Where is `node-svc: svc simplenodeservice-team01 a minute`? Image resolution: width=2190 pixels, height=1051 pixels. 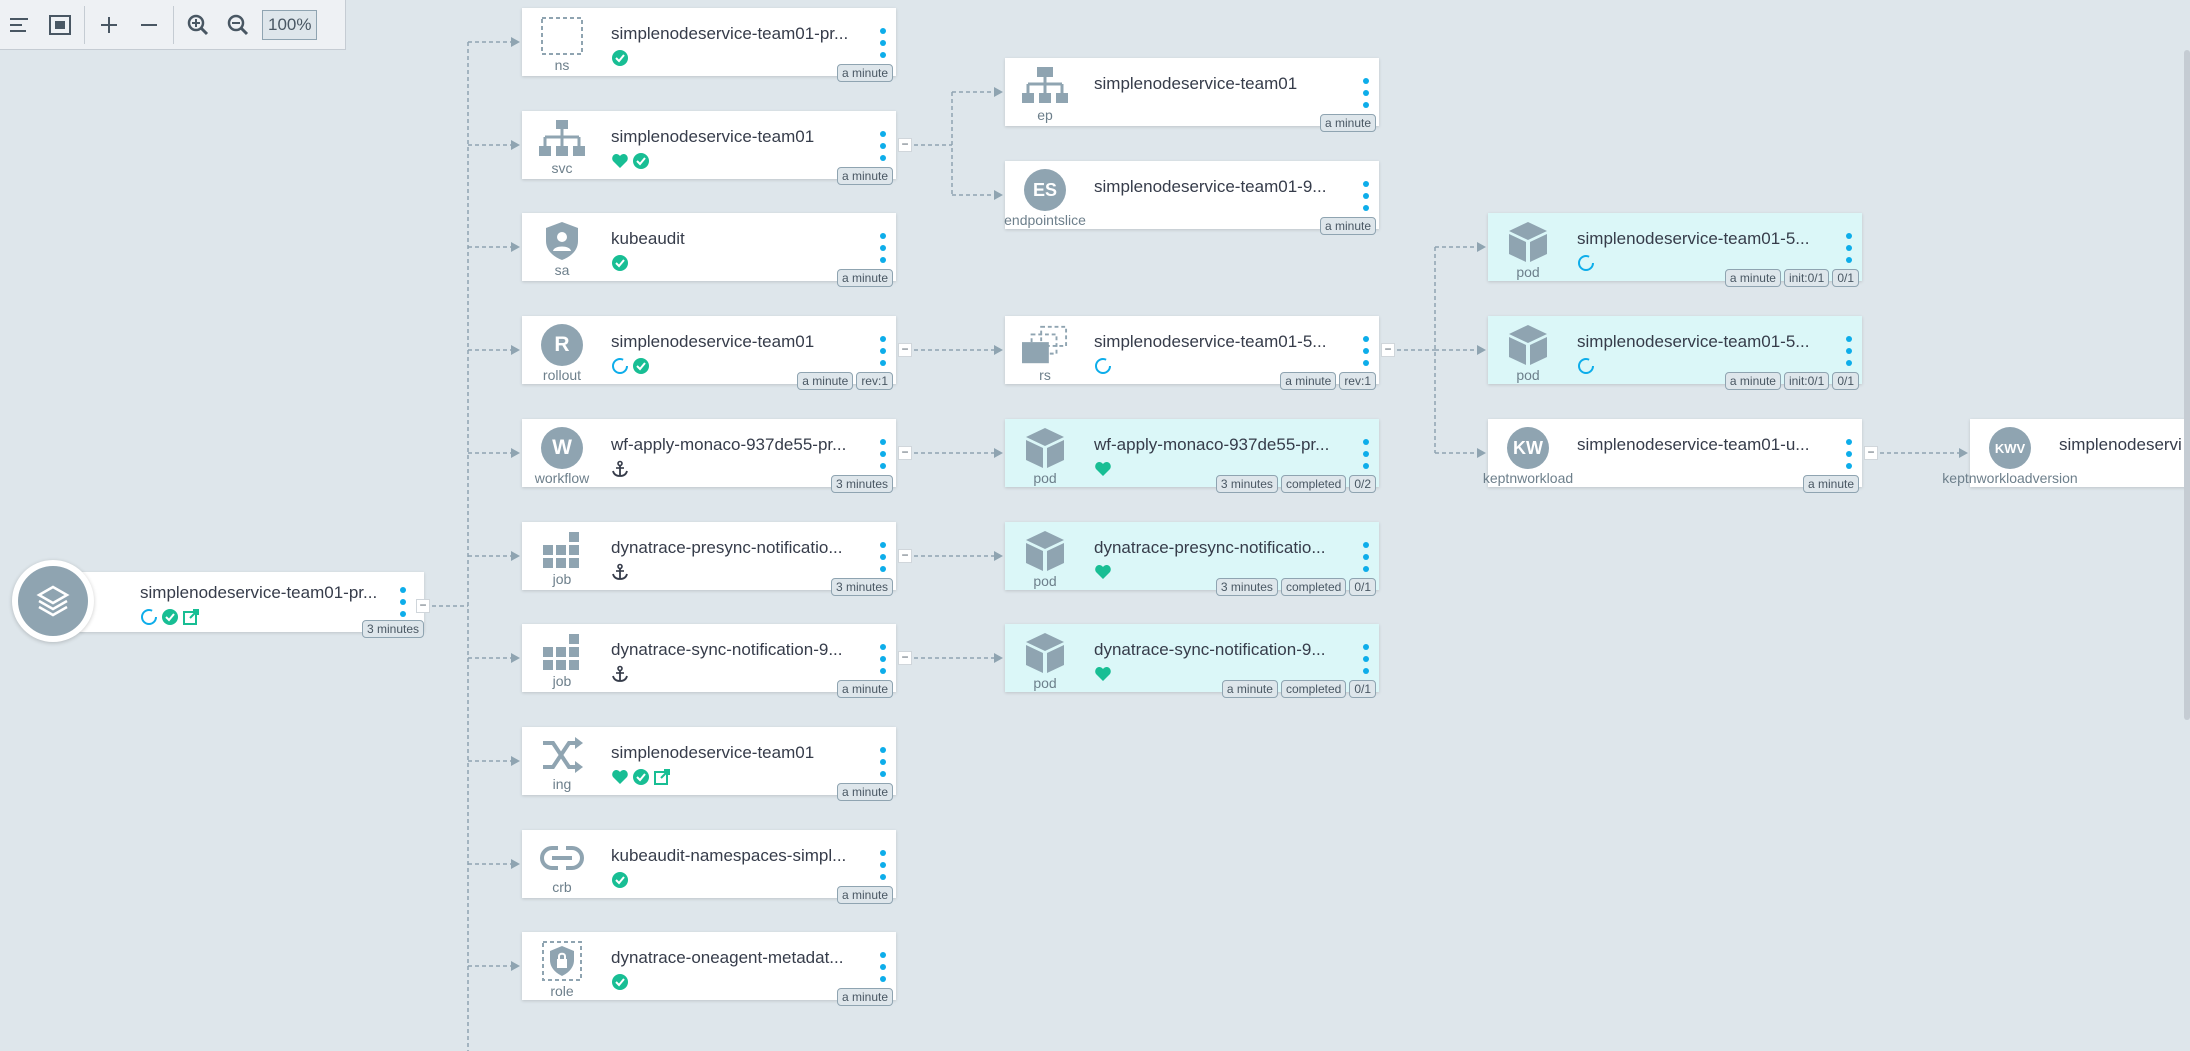
node-svc: svc simplenodeservice-team01 a minute is located at coordinates (709, 148).